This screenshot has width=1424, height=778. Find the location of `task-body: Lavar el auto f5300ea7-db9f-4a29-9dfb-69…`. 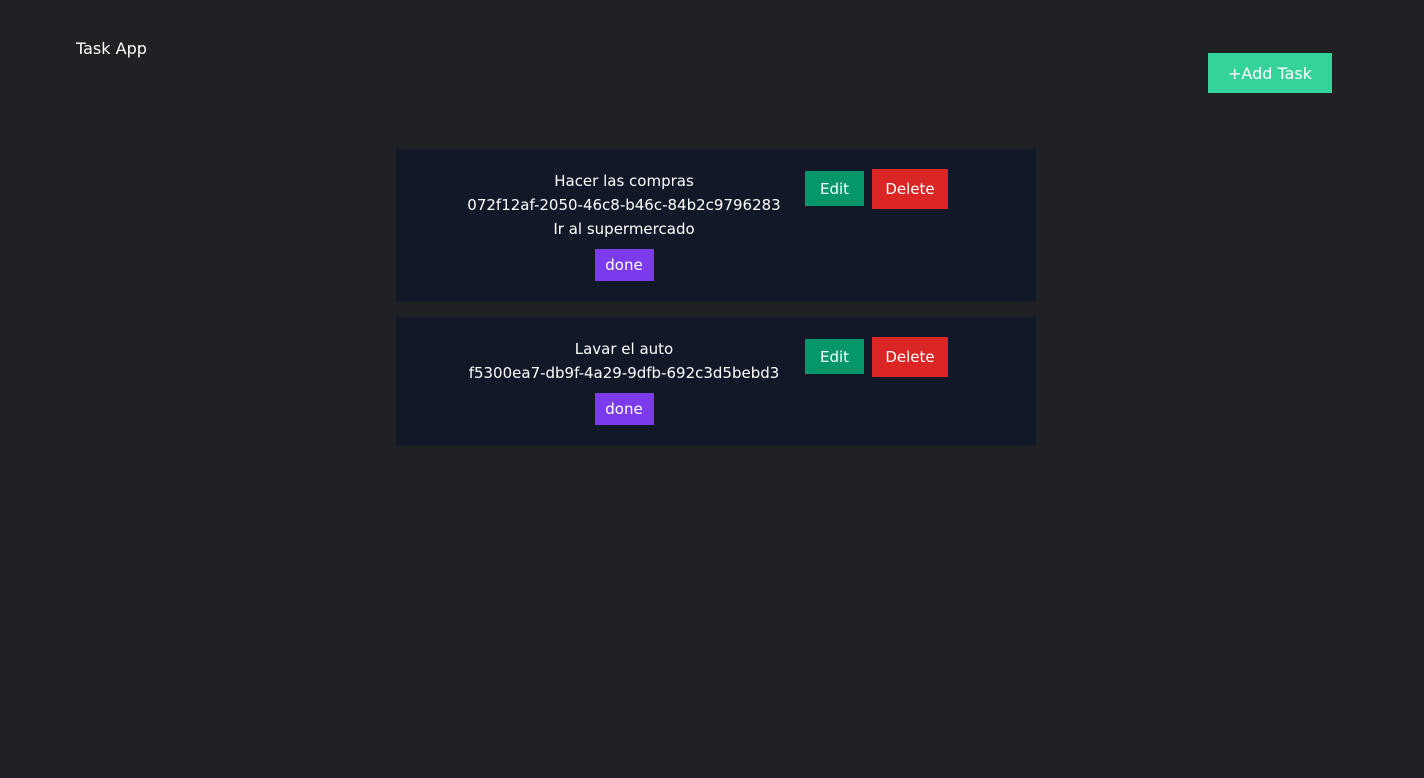

task-body: Lavar el auto f5300ea7-db9f-4a29-9dfb-69… is located at coordinates (624, 381).